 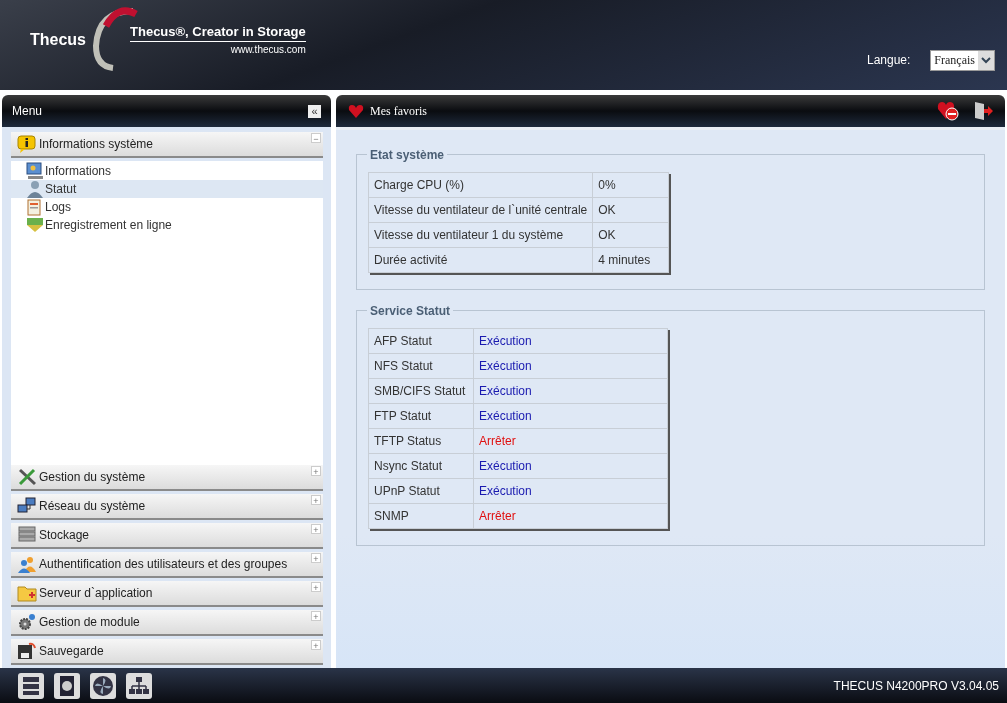 I want to click on menu-section-header: Authentification des utilisateurs et des groupes +, so click(x=167, y=565).